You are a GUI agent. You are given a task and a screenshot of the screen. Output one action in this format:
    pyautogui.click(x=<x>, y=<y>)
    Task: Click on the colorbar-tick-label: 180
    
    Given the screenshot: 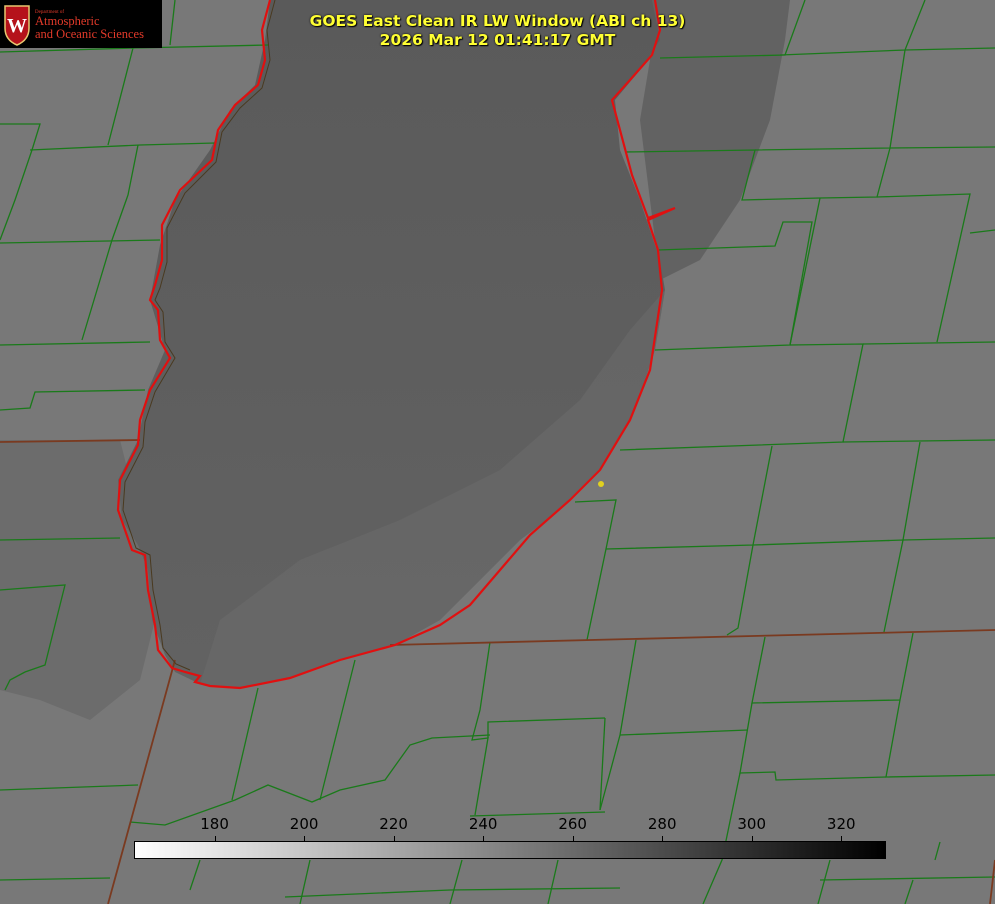 What is the action you would take?
    pyautogui.click(x=214, y=824)
    